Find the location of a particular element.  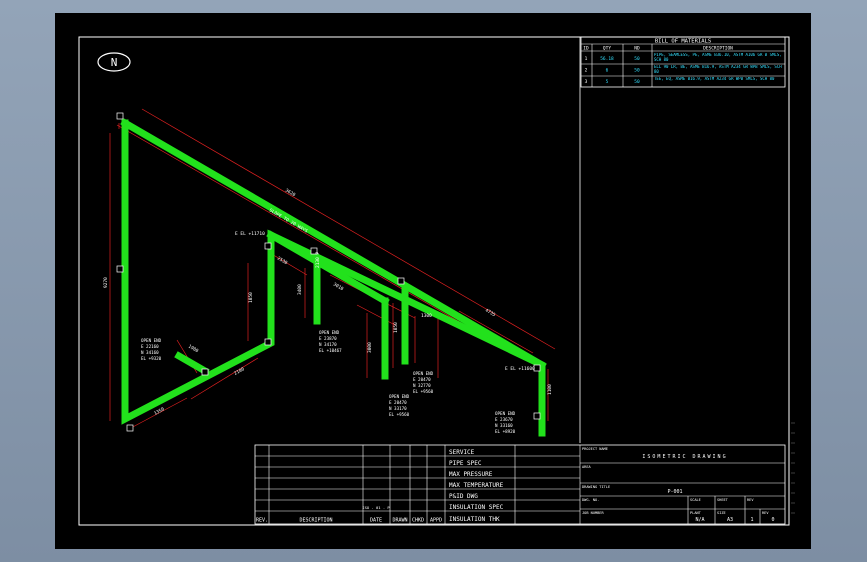

rev-label: REV is located at coordinates (750, 500).